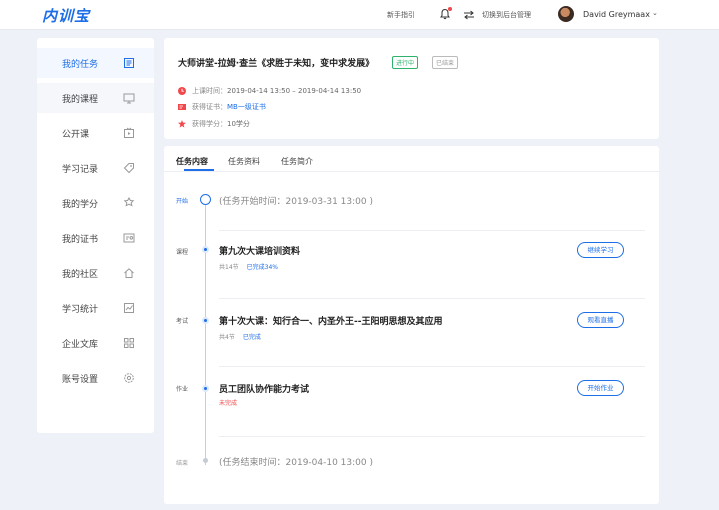  Describe the element at coordinates (227, 337) in the screenshot. I see `task-lesson-count: 共4节` at that location.